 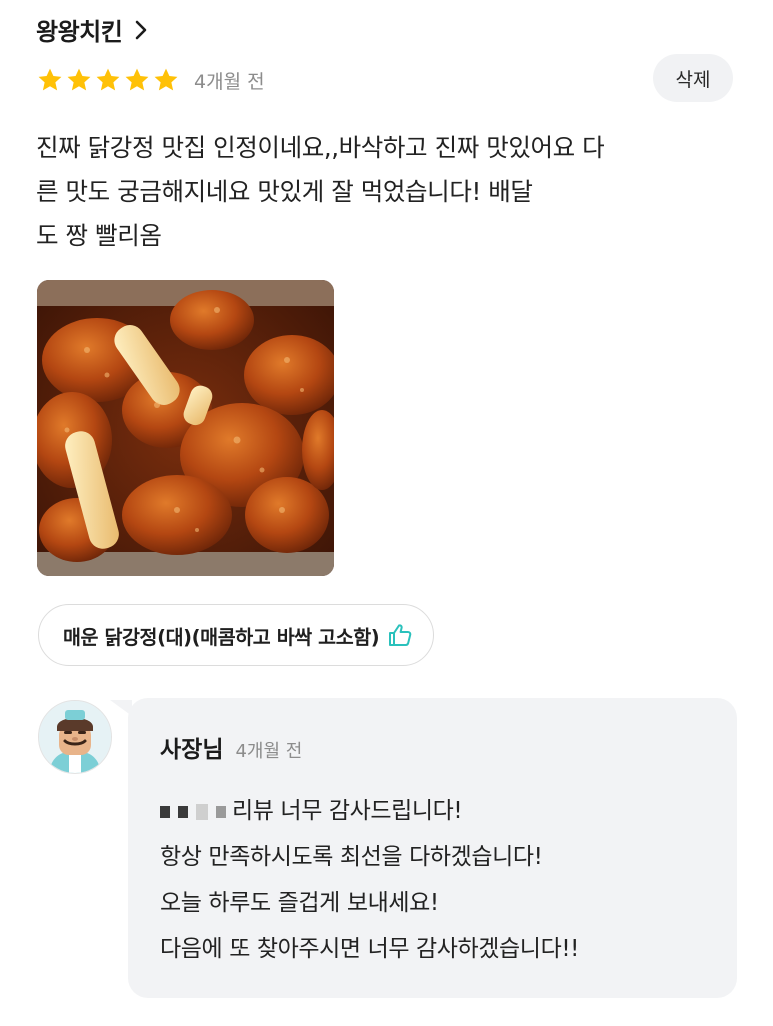 I want to click on reply-line: 항상 만족하시도록 최선을 다하겠습니다!, so click(x=351, y=857).